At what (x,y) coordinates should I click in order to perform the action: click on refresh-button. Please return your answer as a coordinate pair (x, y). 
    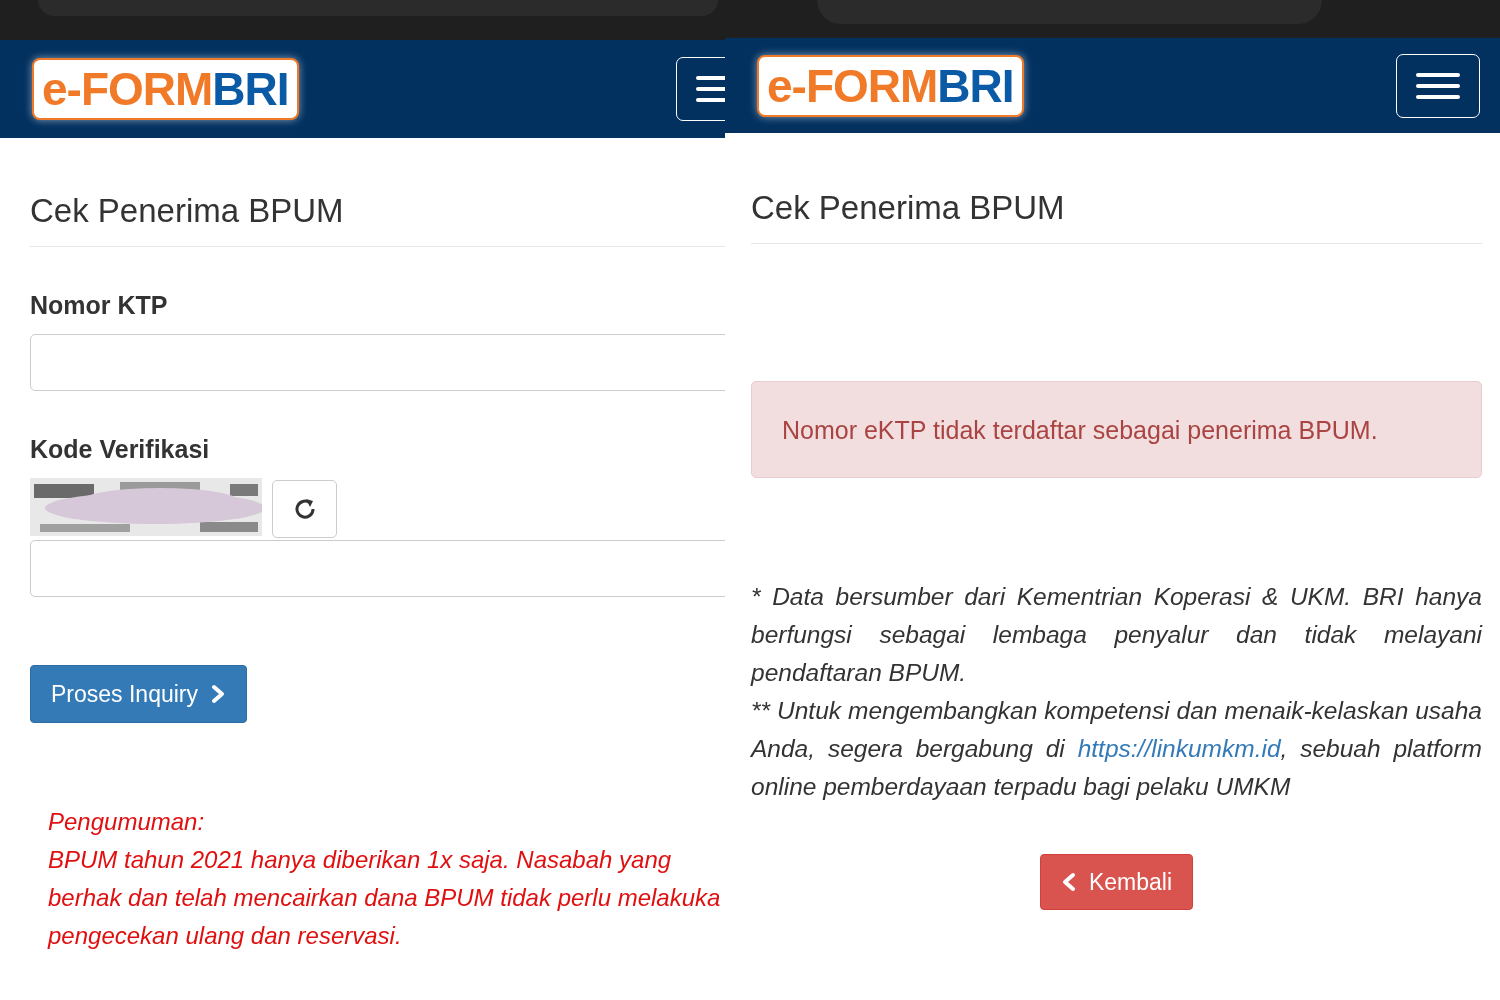
    Looking at the image, I should click on (304, 509).